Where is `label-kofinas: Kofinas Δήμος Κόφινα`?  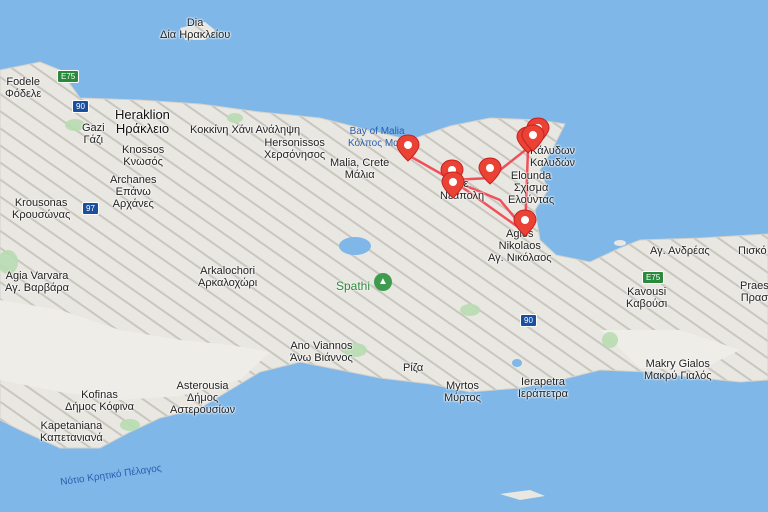 label-kofinas: Kofinas Δήμος Κόφινα is located at coordinates (100, 401).